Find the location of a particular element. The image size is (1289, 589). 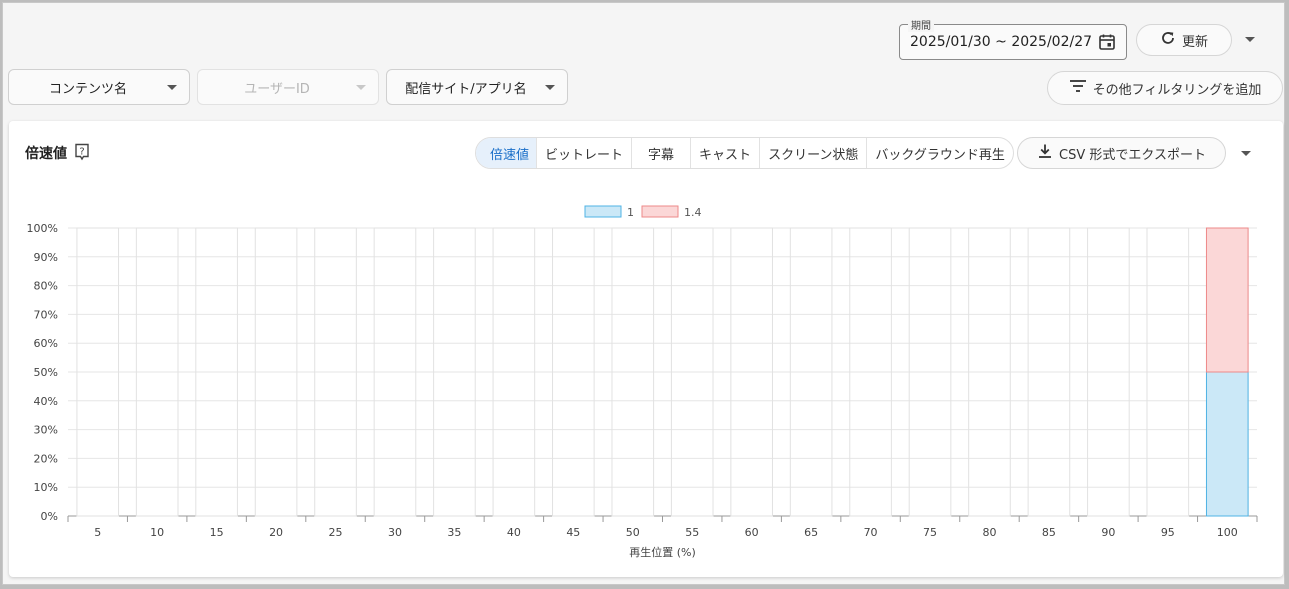

period-field: 期間 2025/01/30 ~ 2025/02/27 is located at coordinates (1013, 38).